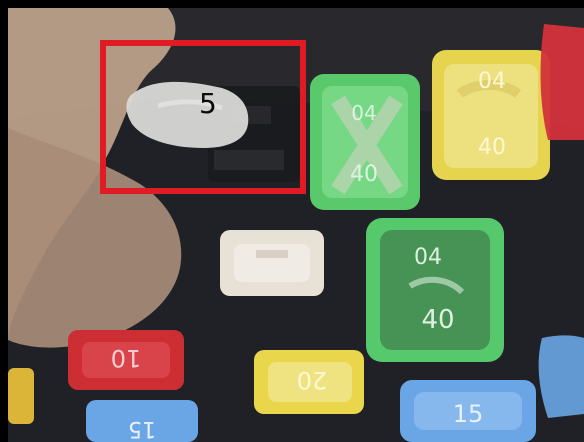 This screenshot has height=442, width=584. I want to click on fuse-blue-bottom-center: 15, so click(468, 411).